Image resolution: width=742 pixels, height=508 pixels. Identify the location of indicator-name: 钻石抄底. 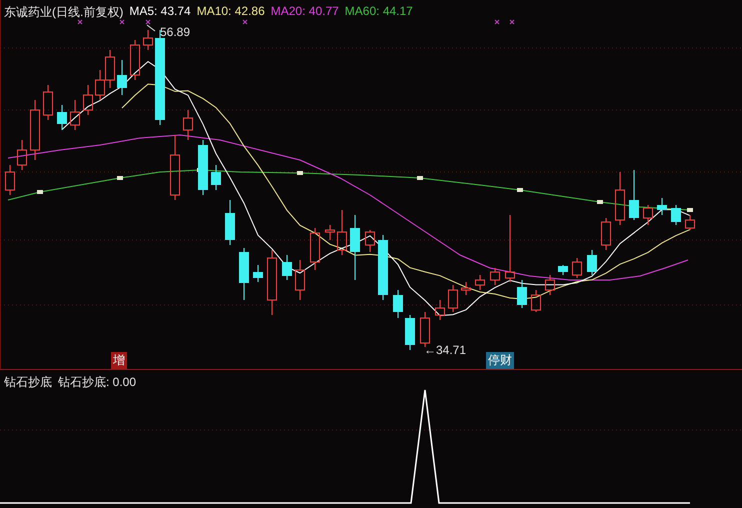
(28, 382).